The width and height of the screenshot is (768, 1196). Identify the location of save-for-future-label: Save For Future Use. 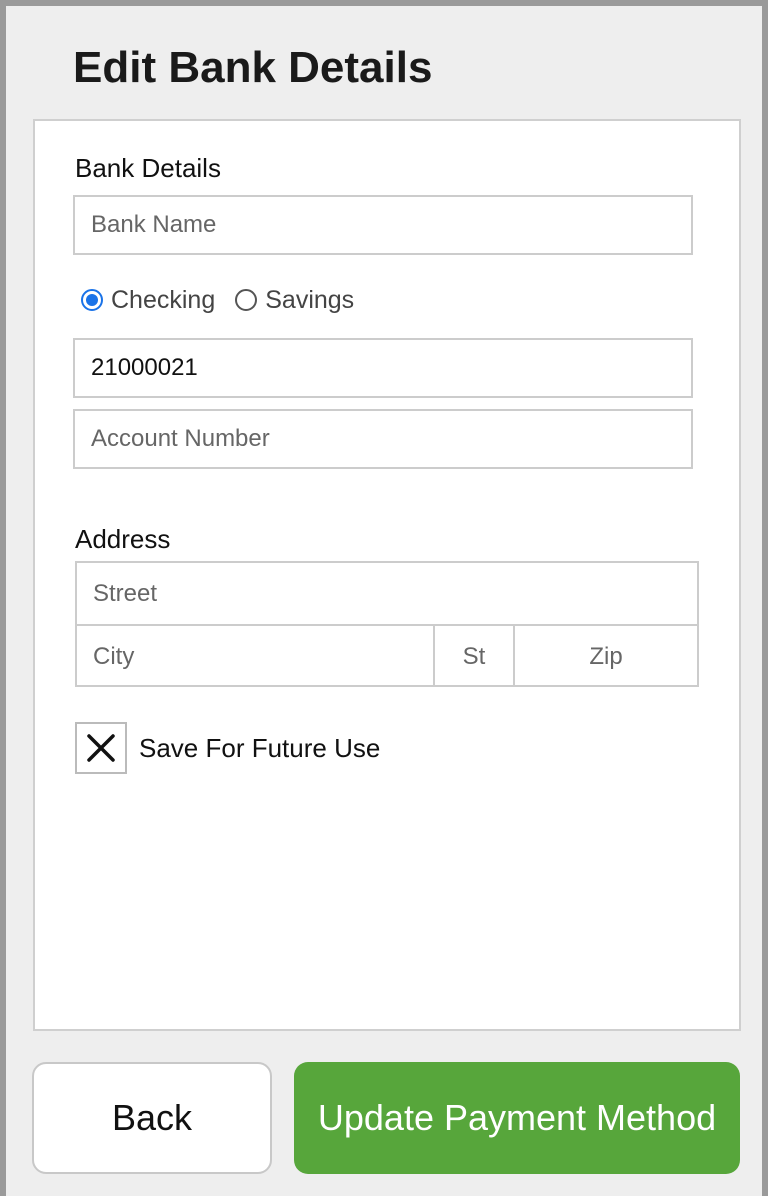
(260, 747).